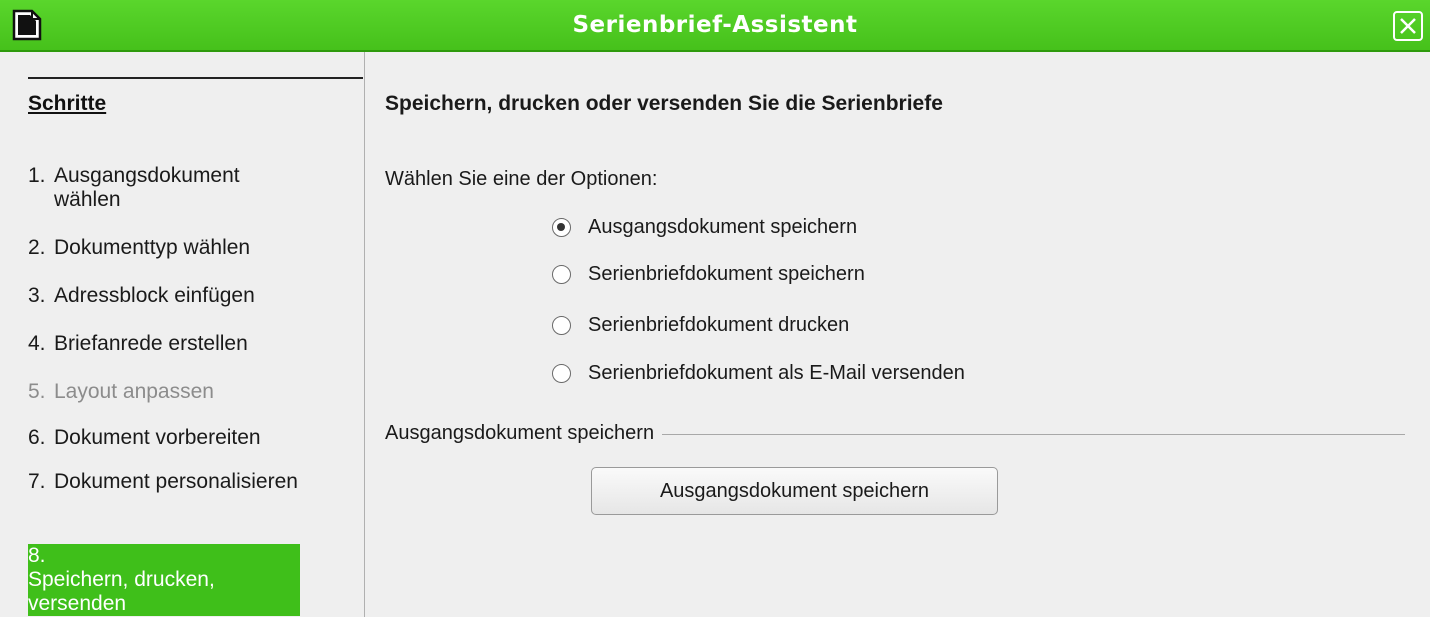  I want to click on step-label: Dokument personalisieren, so click(176, 481).